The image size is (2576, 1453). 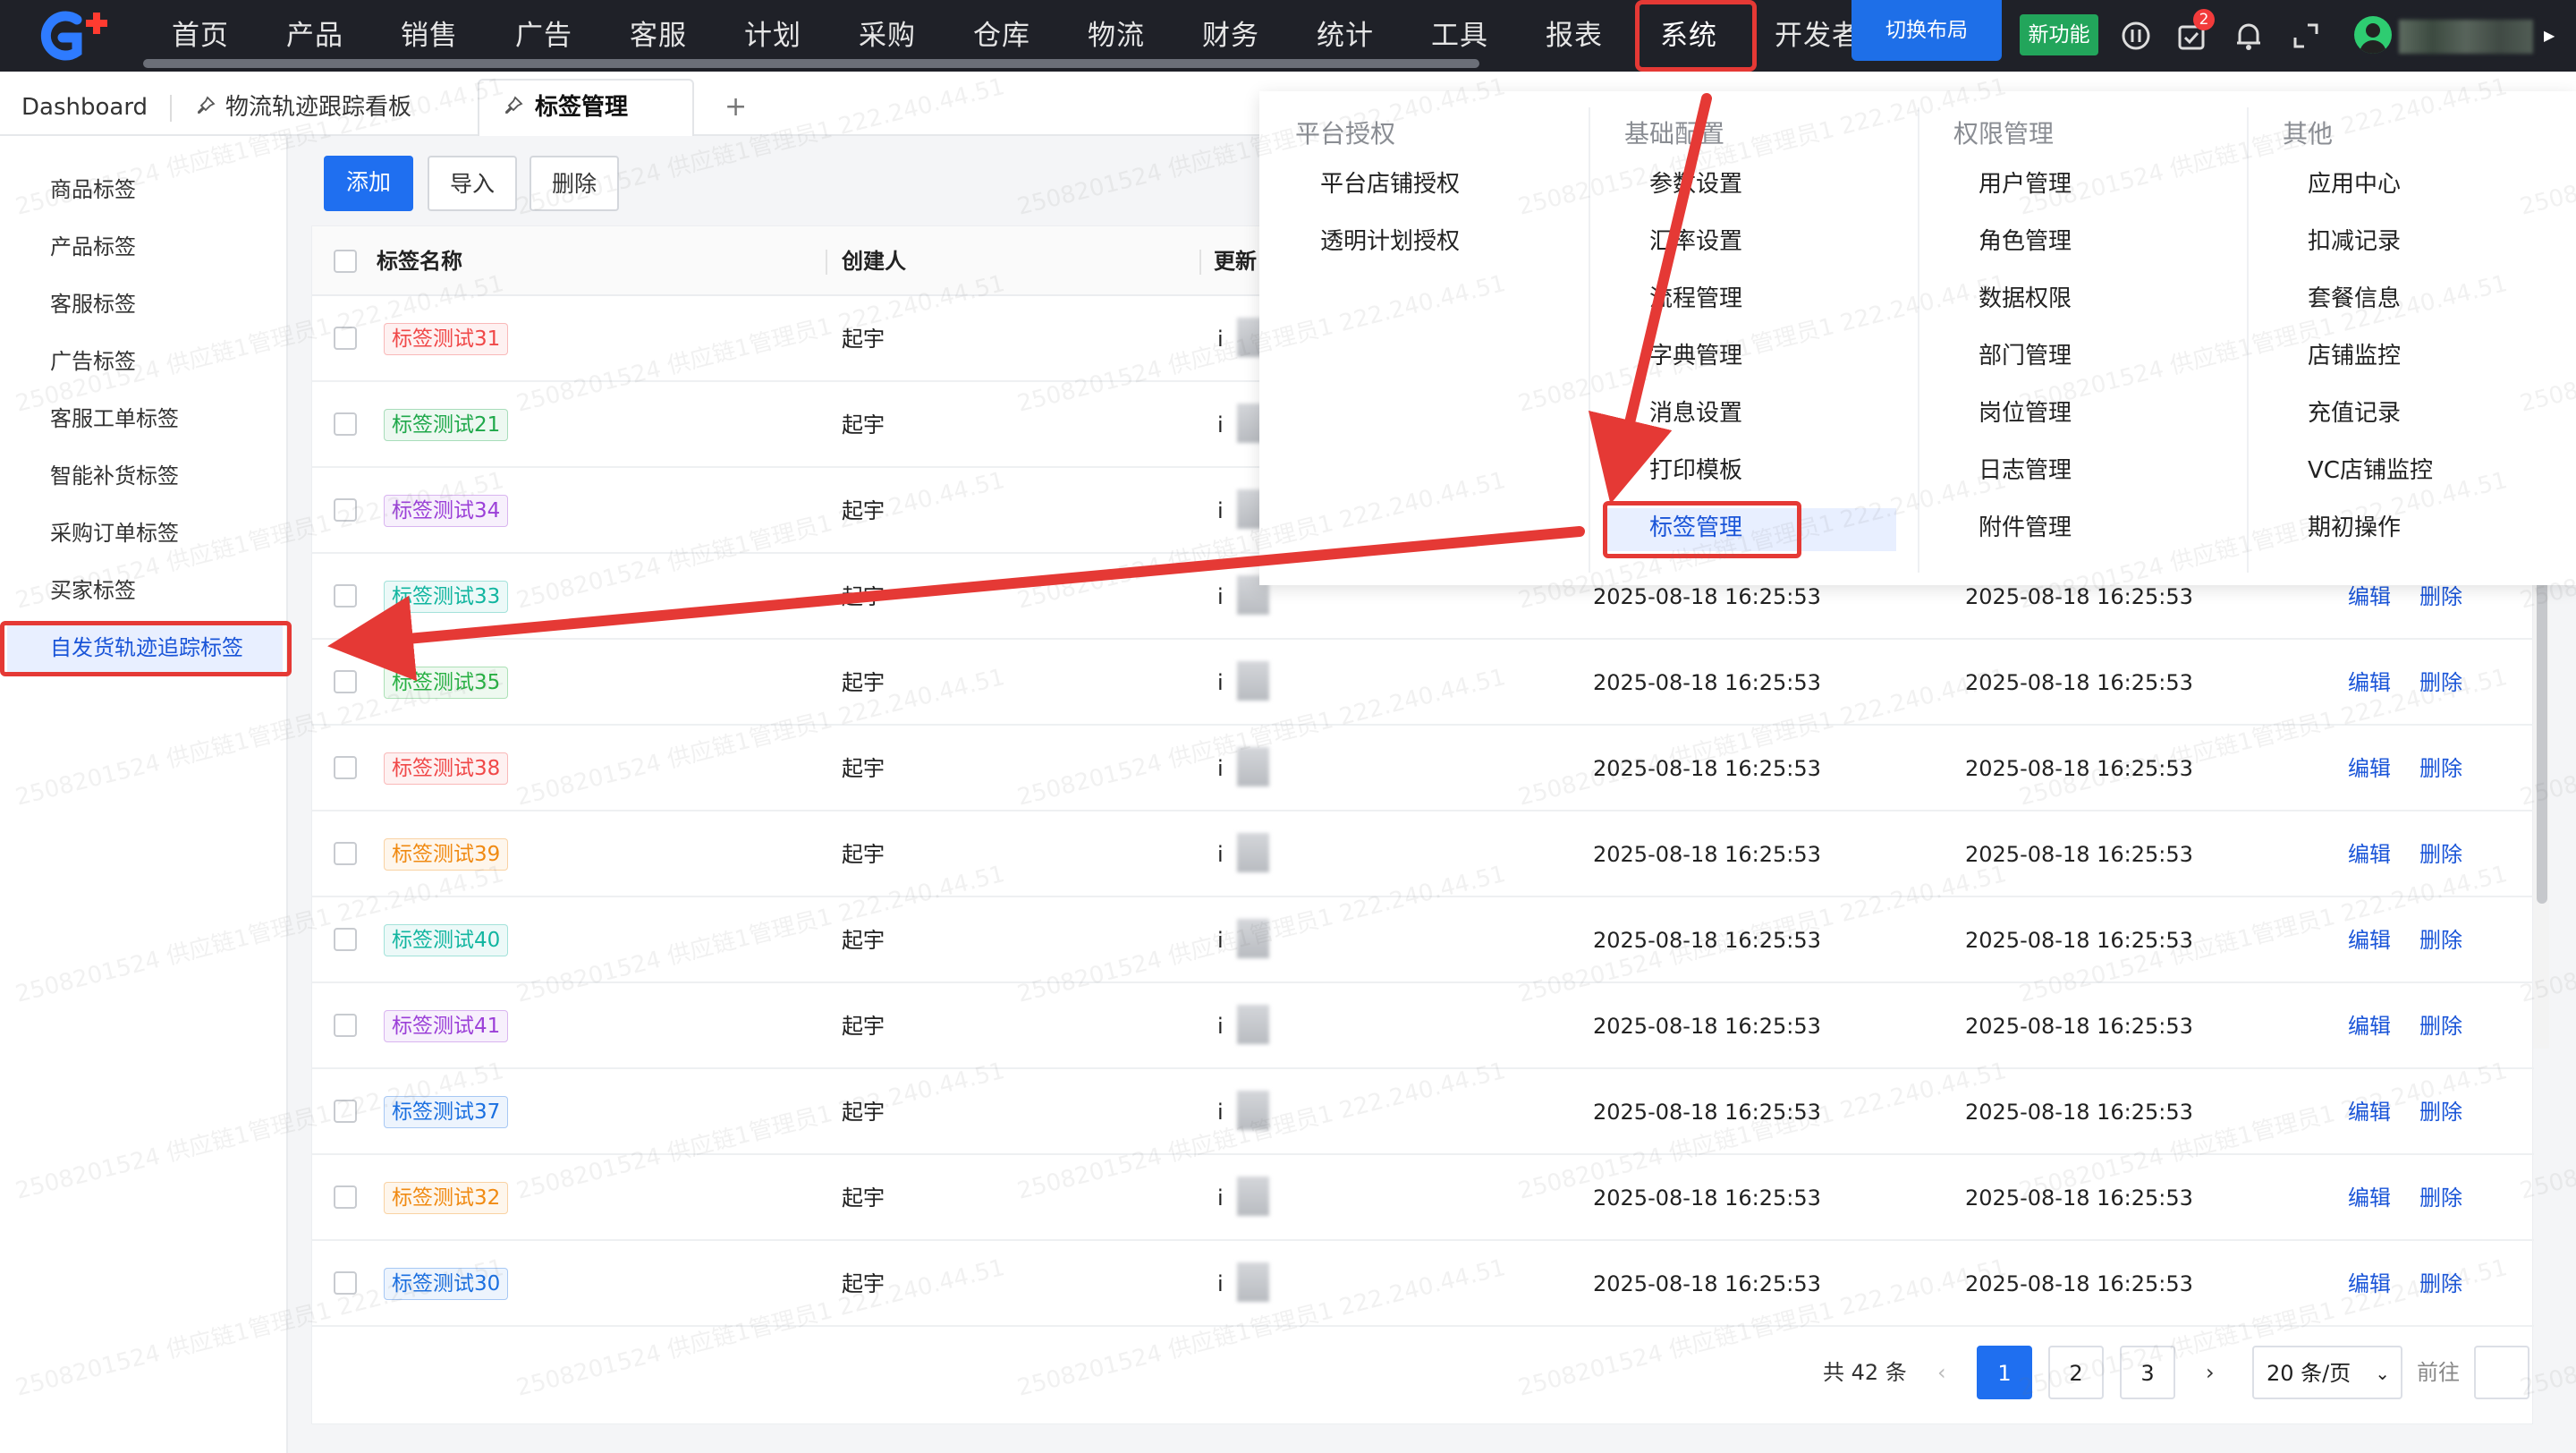 What do you see at coordinates (2549, 35) in the screenshot?
I see `caret-right-icon: ▶` at bounding box center [2549, 35].